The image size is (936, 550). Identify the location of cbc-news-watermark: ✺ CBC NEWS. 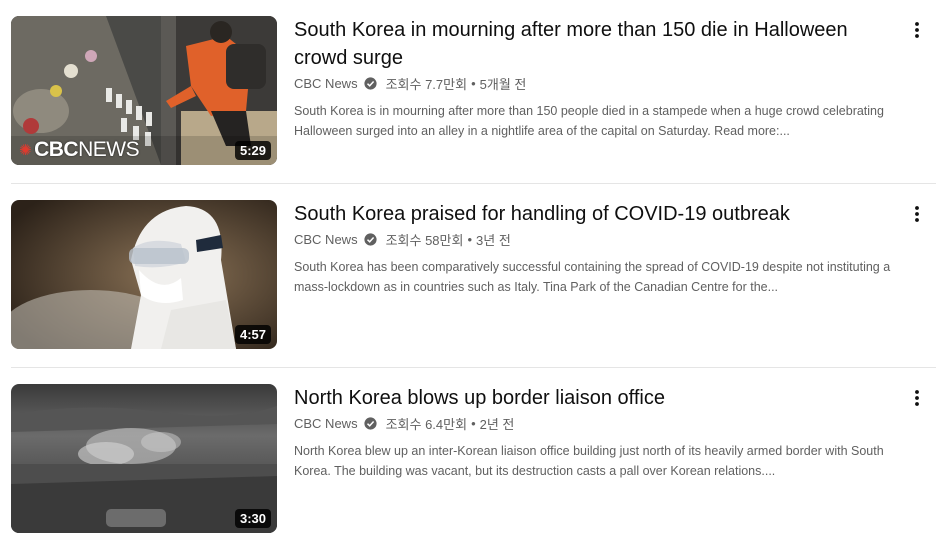
(79, 150).